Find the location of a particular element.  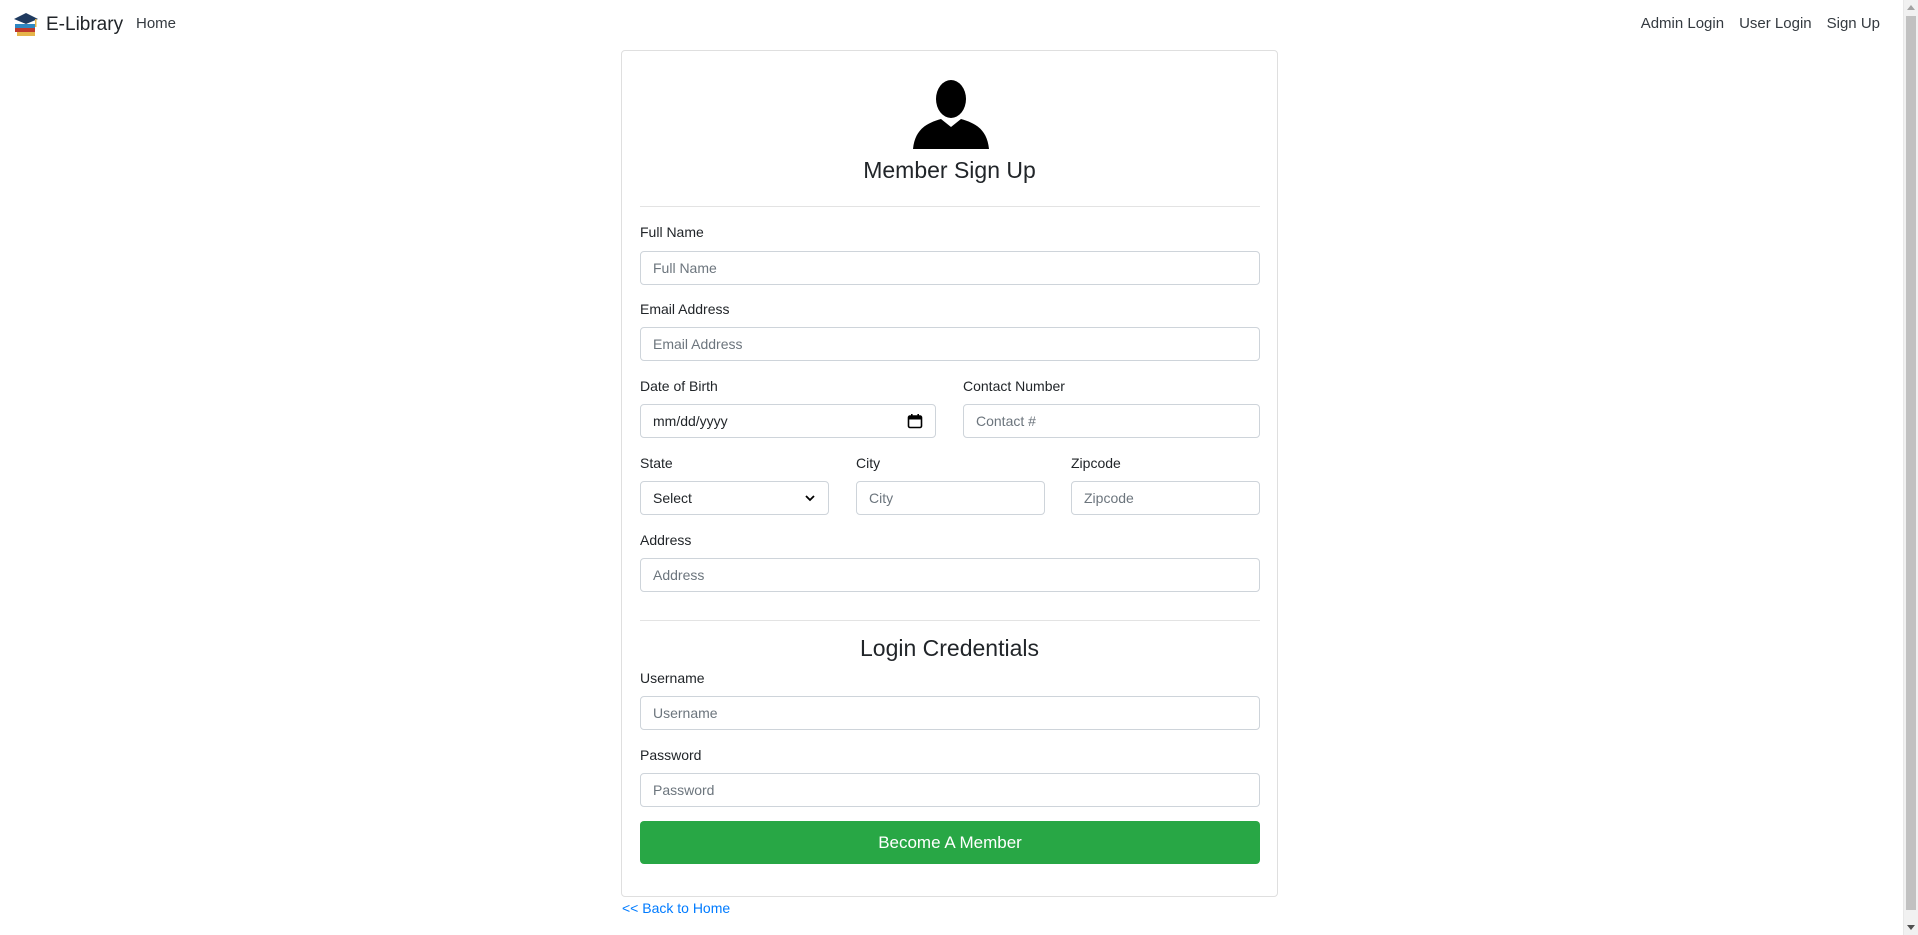

state-select: Select is located at coordinates (734, 498).